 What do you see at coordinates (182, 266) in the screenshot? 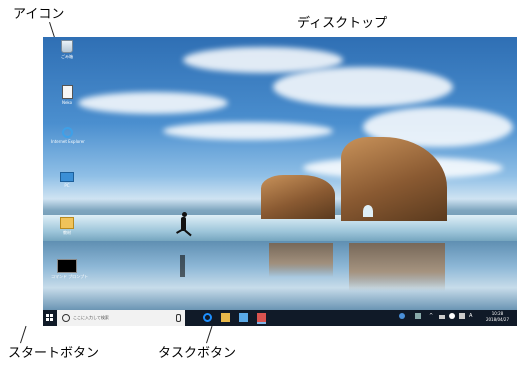
I see `runner-reflection` at bounding box center [182, 266].